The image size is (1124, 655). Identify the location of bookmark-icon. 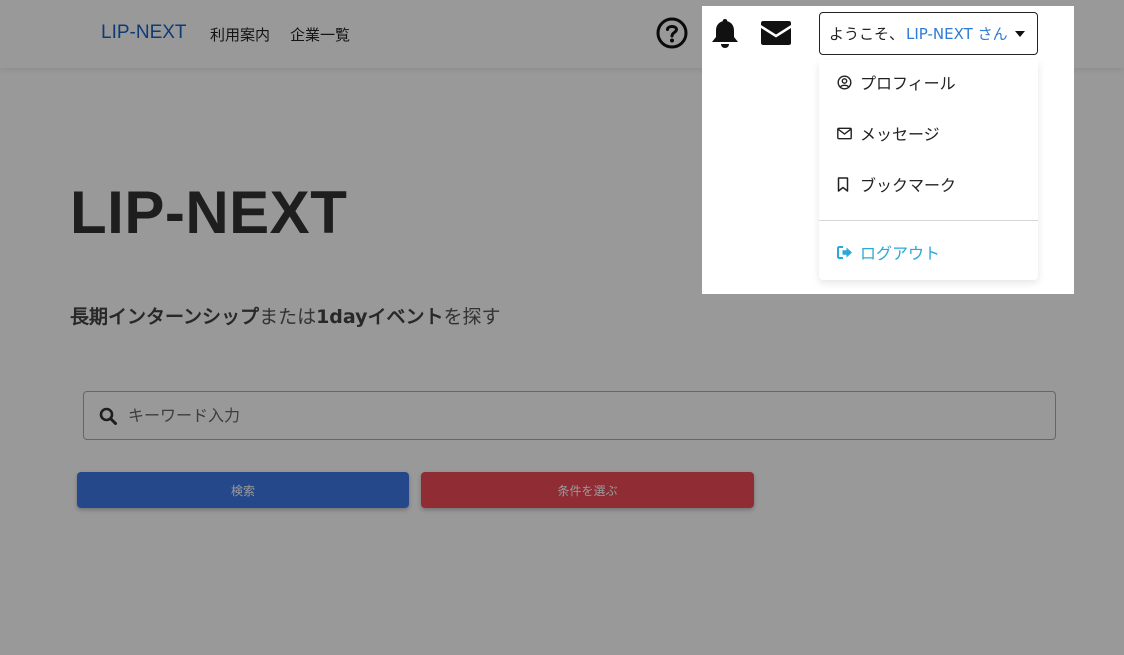
(845, 184).